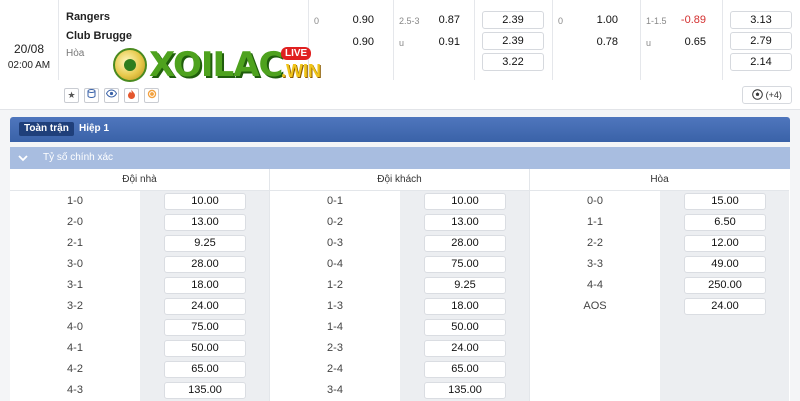  What do you see at coordinates (335, 390) in the screenshot?
I see `score-label: 3-4` at bounding box center [335, 390].